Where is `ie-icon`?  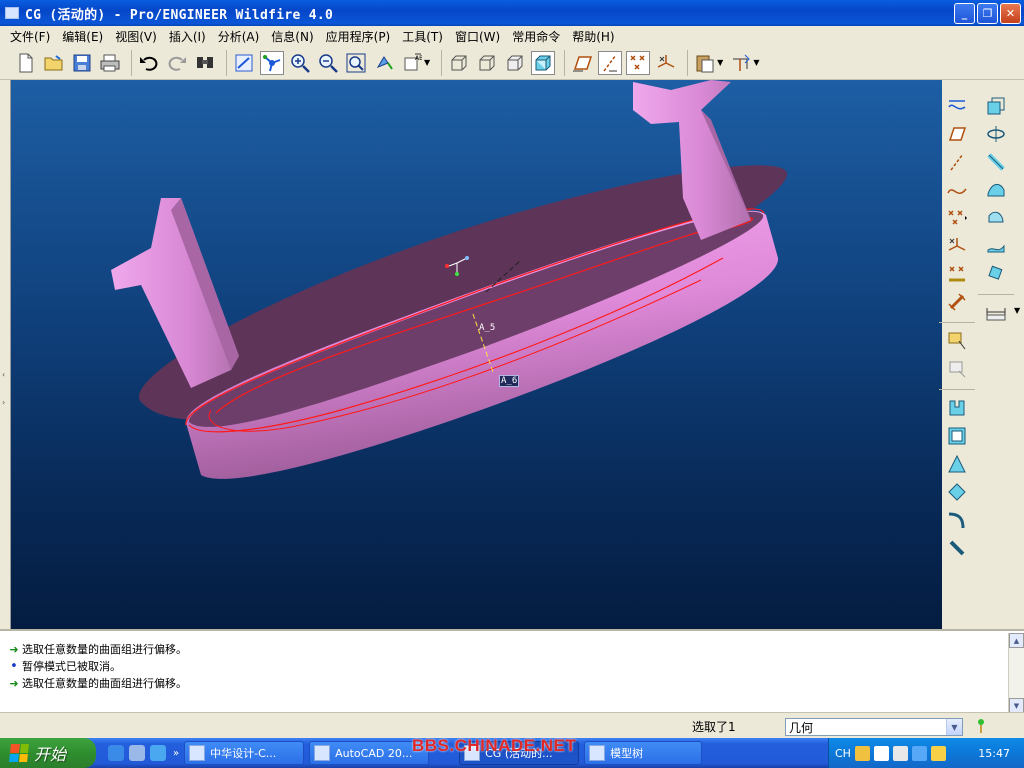 ie-icon is located at coordinates (116, 753).